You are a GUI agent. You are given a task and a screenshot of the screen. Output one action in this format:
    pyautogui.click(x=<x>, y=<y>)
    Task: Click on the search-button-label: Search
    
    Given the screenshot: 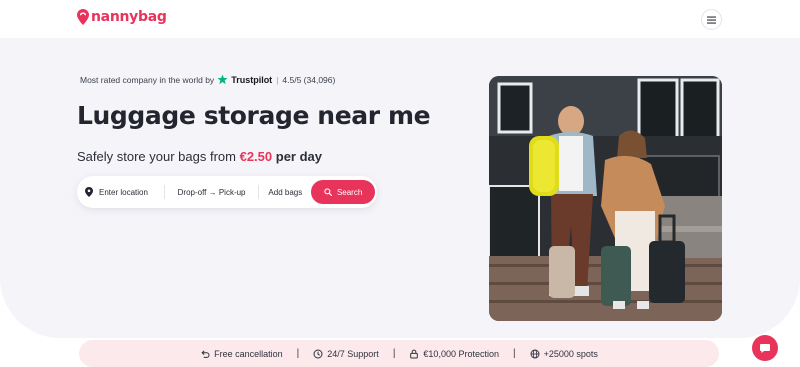 What is the action you would take?
    pyautogui.click(x=349, y=192)
    